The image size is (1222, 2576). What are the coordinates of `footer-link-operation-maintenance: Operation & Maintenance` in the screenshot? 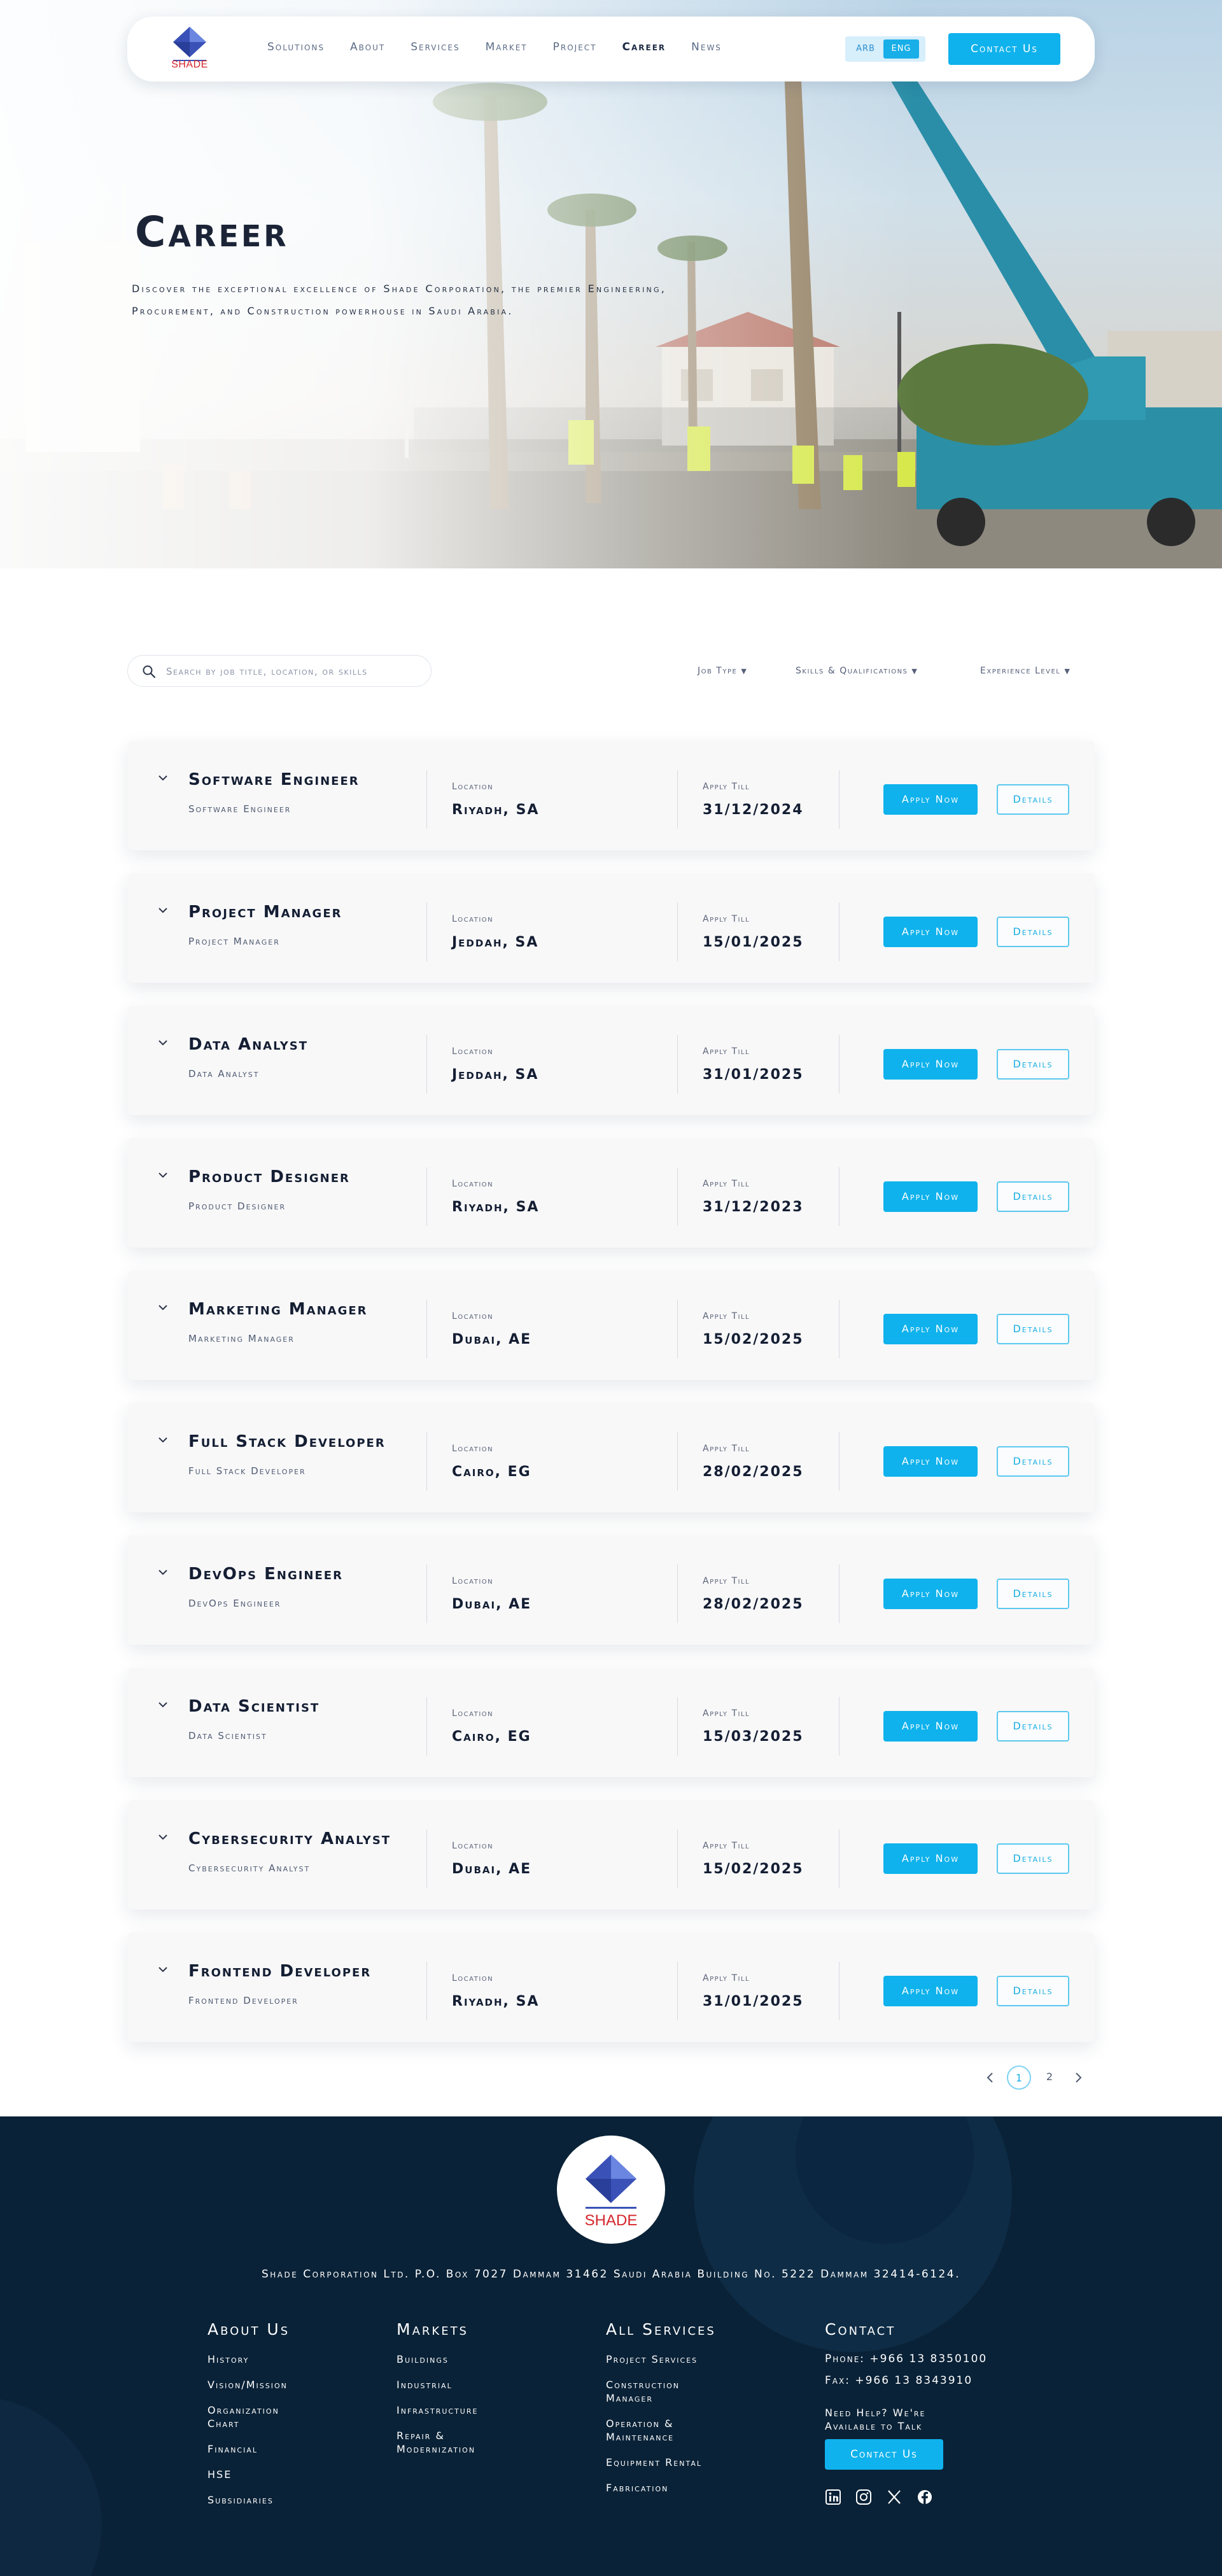 It's located at (657, 2431).